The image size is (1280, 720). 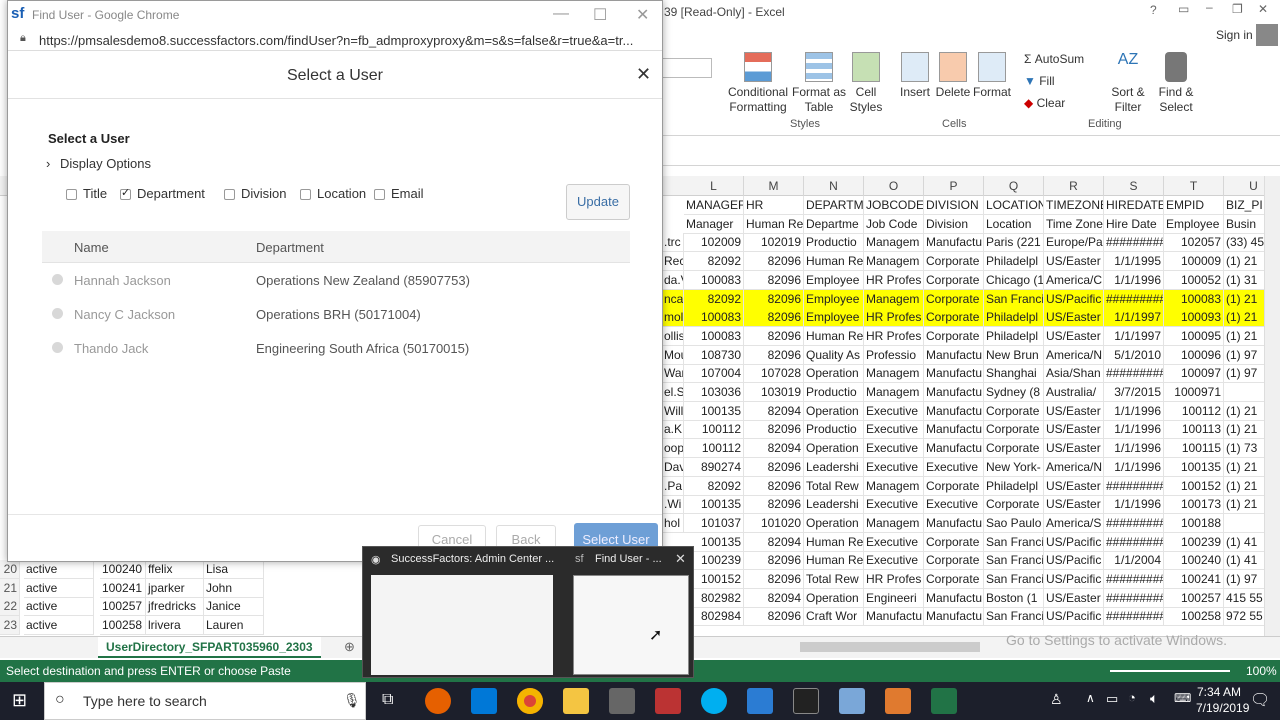 What do you see at coordinates (1183, 9) in the screenshot?
I see `ribbon-display-icon: ▭` at bounding box center [1183, 9].